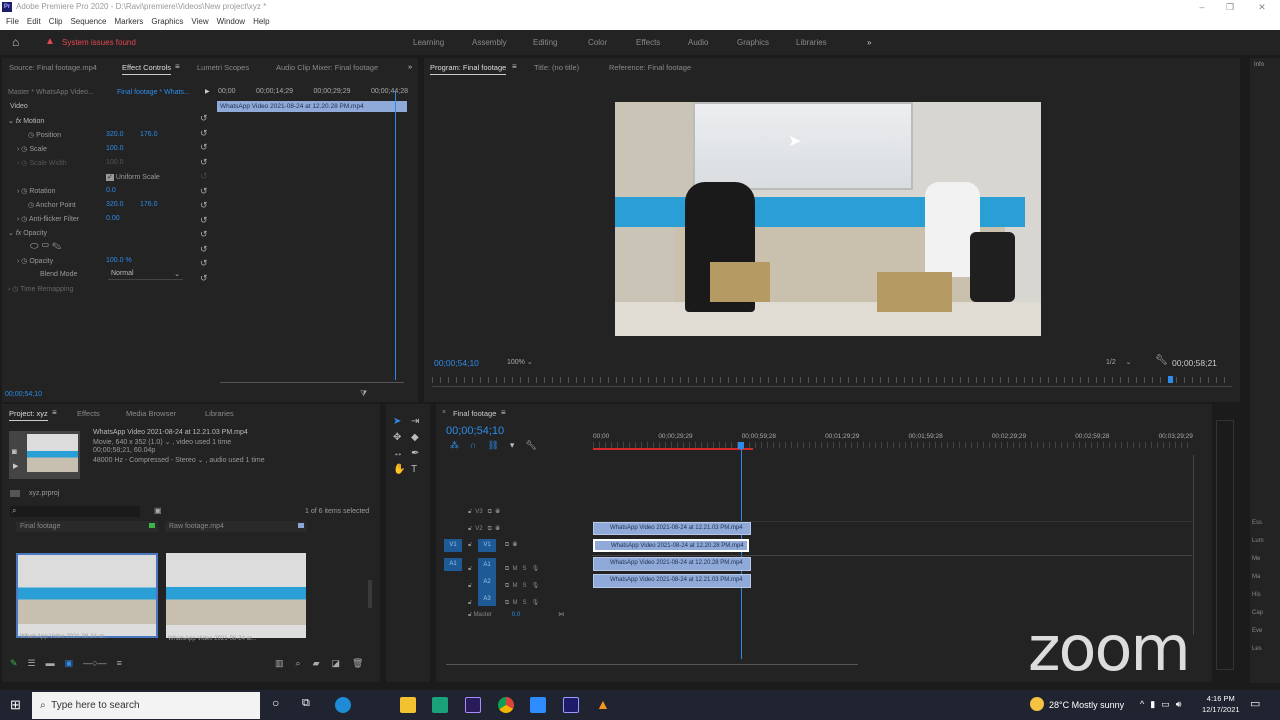  Describe the element at coordinates (306, 703) in the screenshot. I see `task-view-icon: ⧉` at that location.